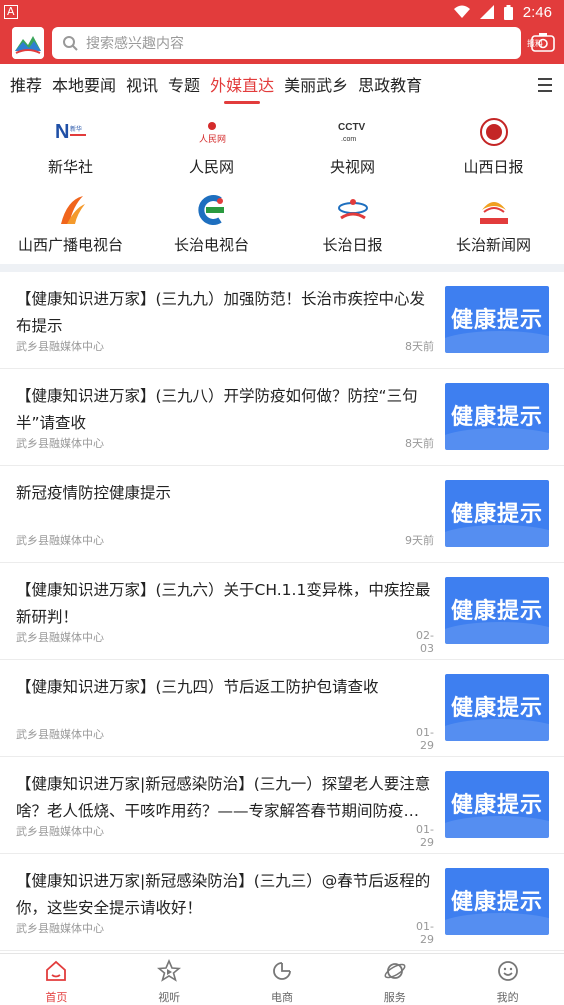  I want to click on nav-media: 视听, so click(169, 979).